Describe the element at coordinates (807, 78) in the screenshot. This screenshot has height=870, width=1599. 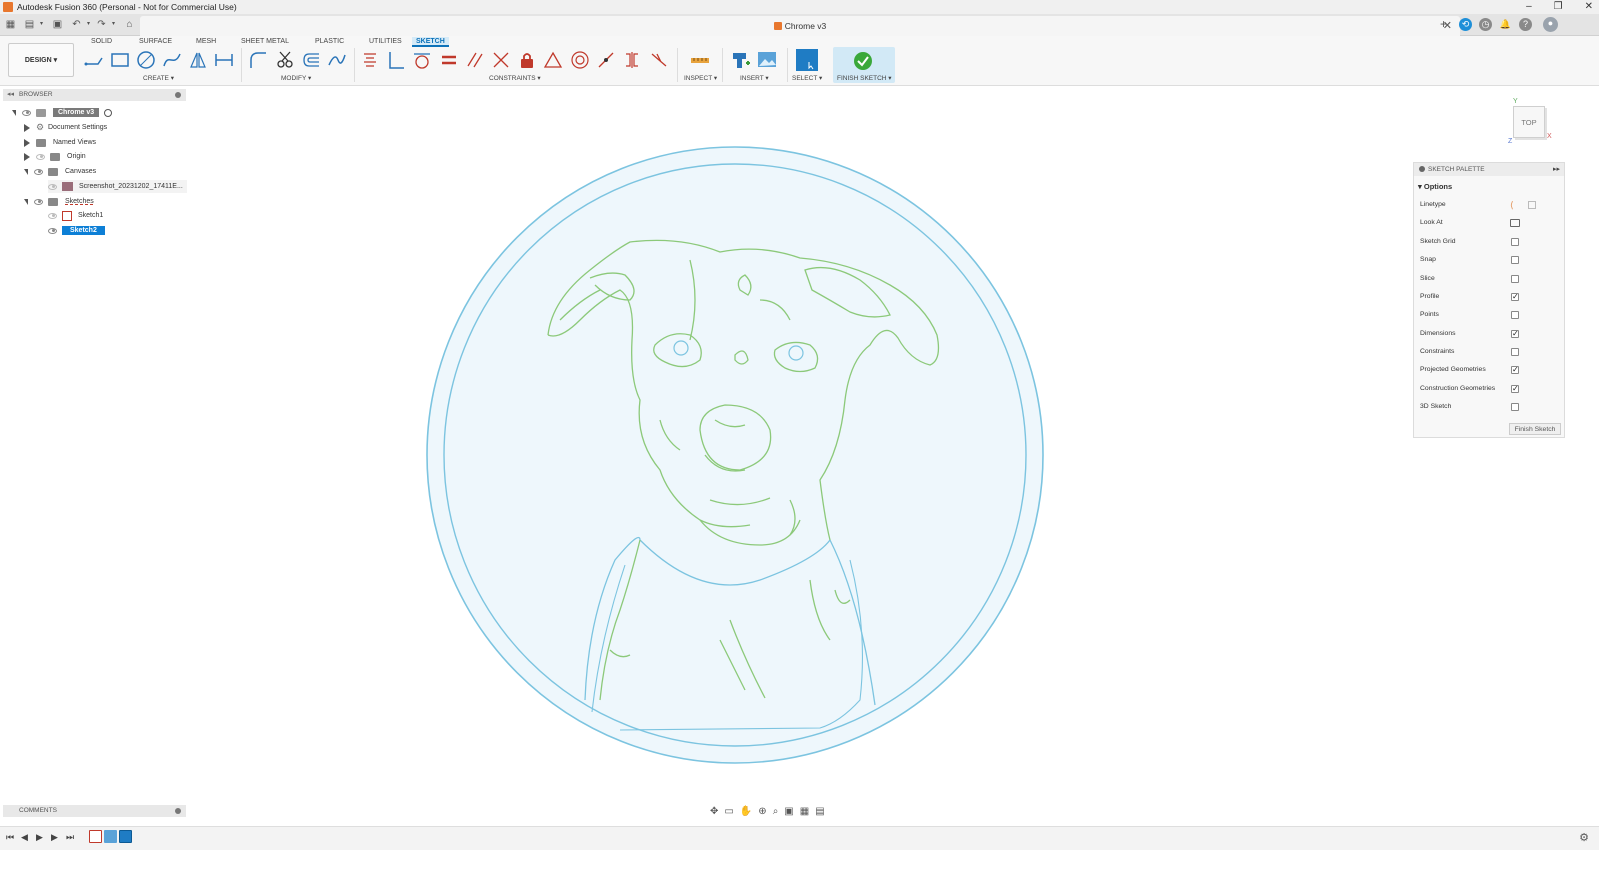
I see `select-group-label: SELECT ▾` at that location.